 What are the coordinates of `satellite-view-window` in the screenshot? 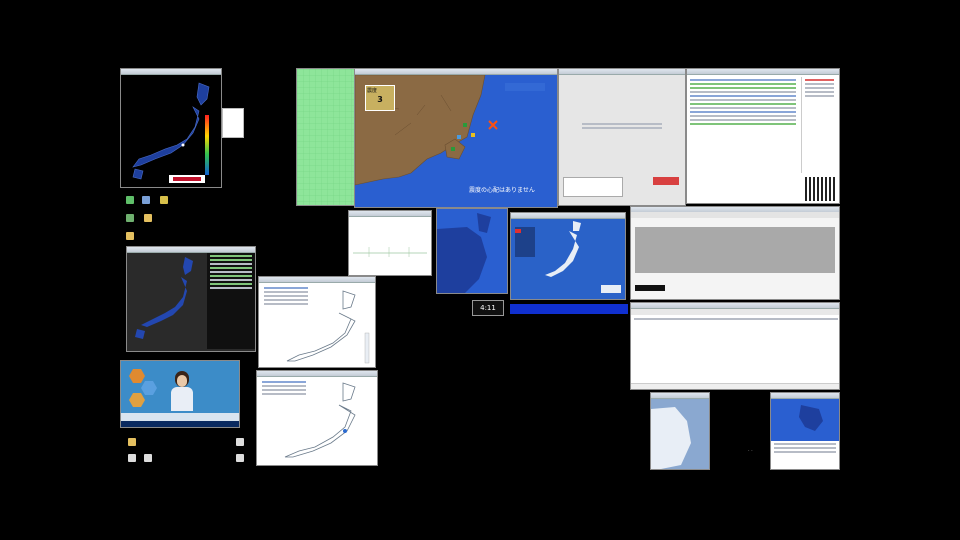 It's located at (680, 431).